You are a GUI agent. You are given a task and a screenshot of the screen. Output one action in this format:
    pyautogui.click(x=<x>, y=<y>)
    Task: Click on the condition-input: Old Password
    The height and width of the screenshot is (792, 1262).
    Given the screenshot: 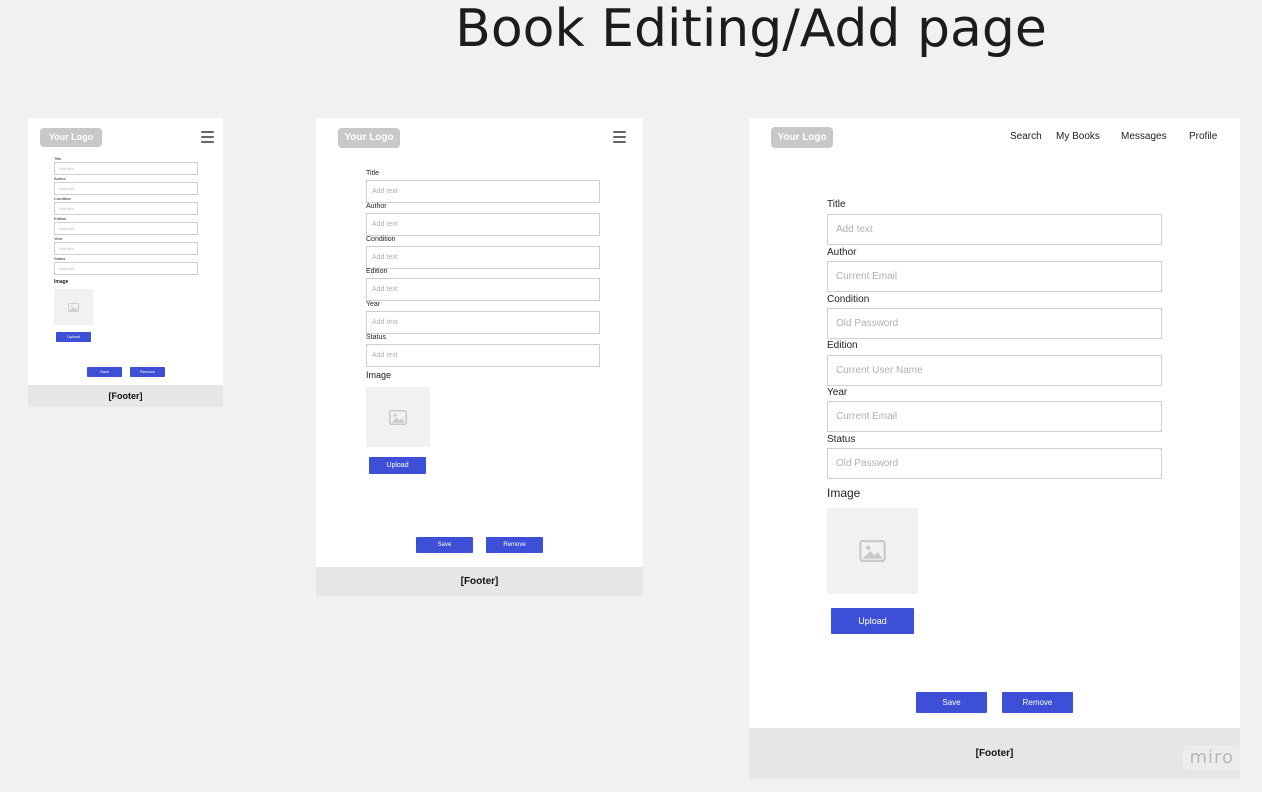 What is the action you would take?
    pyautogui.click(x=994, y=323)
    